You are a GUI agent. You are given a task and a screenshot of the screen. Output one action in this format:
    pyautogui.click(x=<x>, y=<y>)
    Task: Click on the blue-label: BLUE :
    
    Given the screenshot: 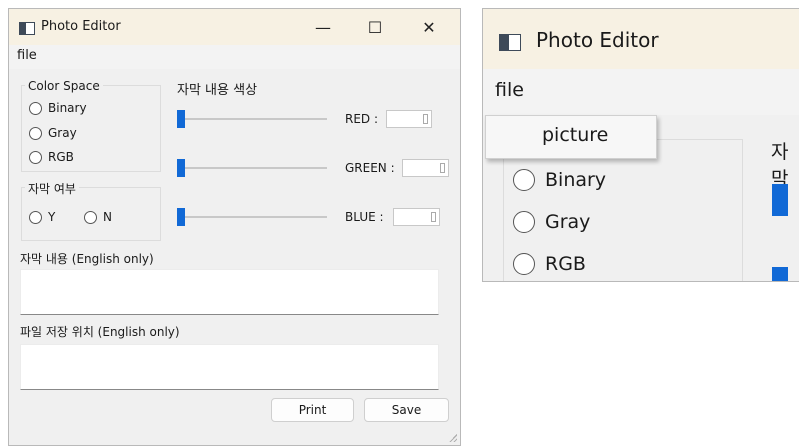 What is the action you would take?
    pyautogui.click(x=364, y=217)
    